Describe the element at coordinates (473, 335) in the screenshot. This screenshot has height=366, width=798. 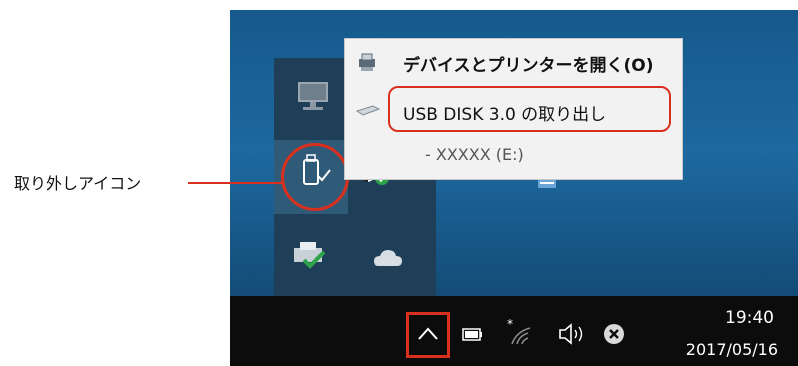
I see `battery-icon` at that location.